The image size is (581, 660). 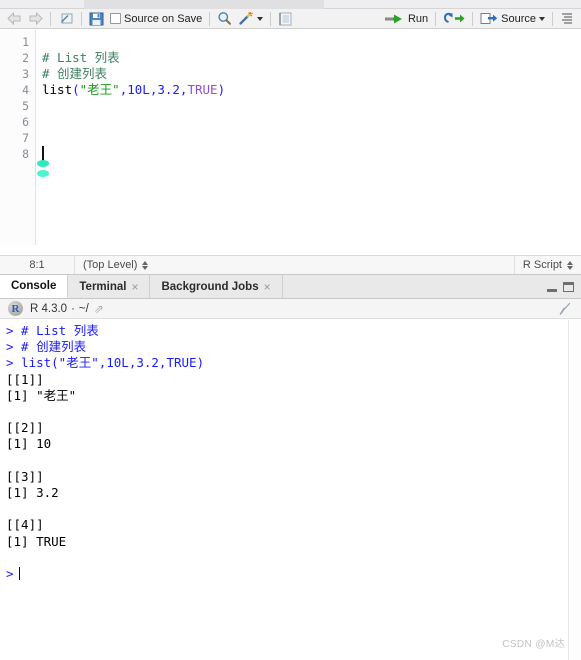 What do you see at coordinates (156, 19) in the screenshot?
I see `source-on-save-checkbox: Source on Save` at bounding box center [156, 19].